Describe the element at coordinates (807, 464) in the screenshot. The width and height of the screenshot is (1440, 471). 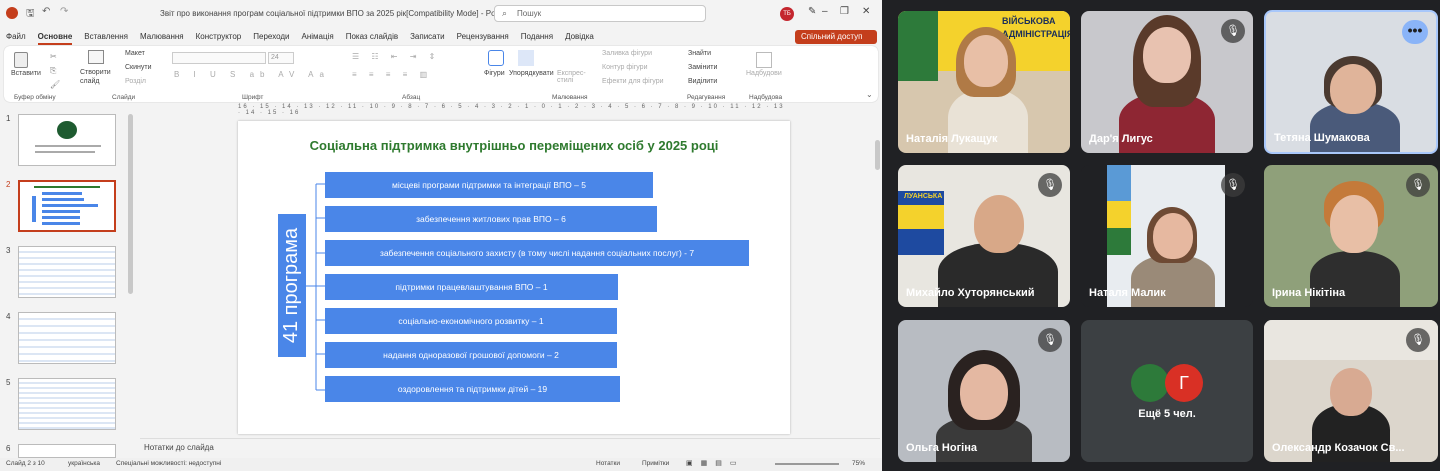
I see `zoom-slider` at that location.